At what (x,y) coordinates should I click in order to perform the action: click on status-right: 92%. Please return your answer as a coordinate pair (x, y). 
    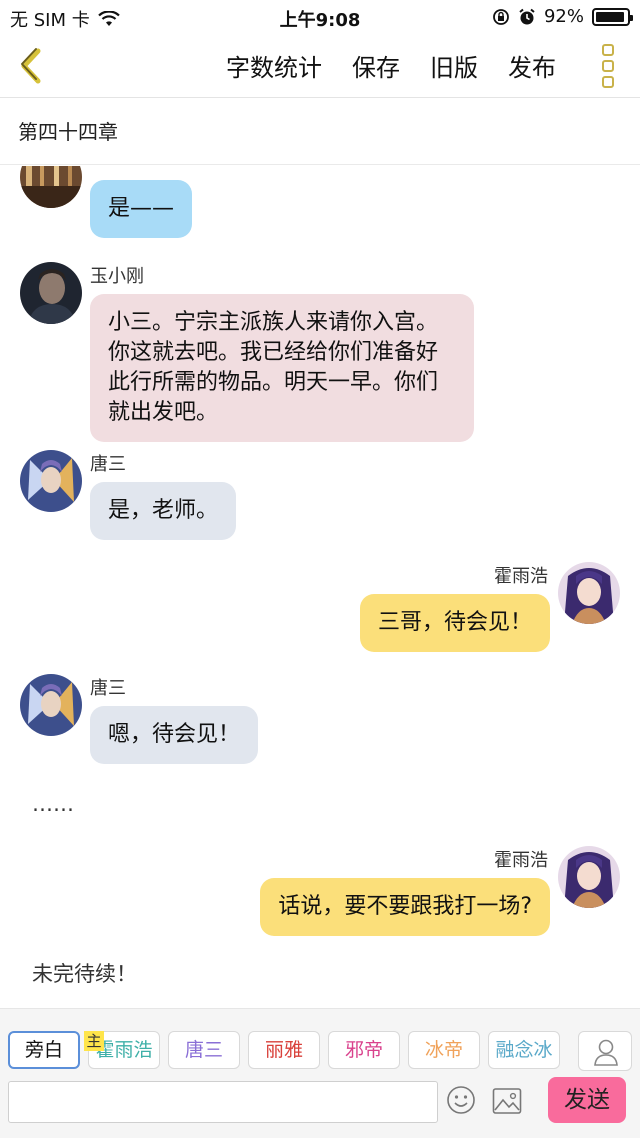
    Looking at the image, I should click on (562, 16).